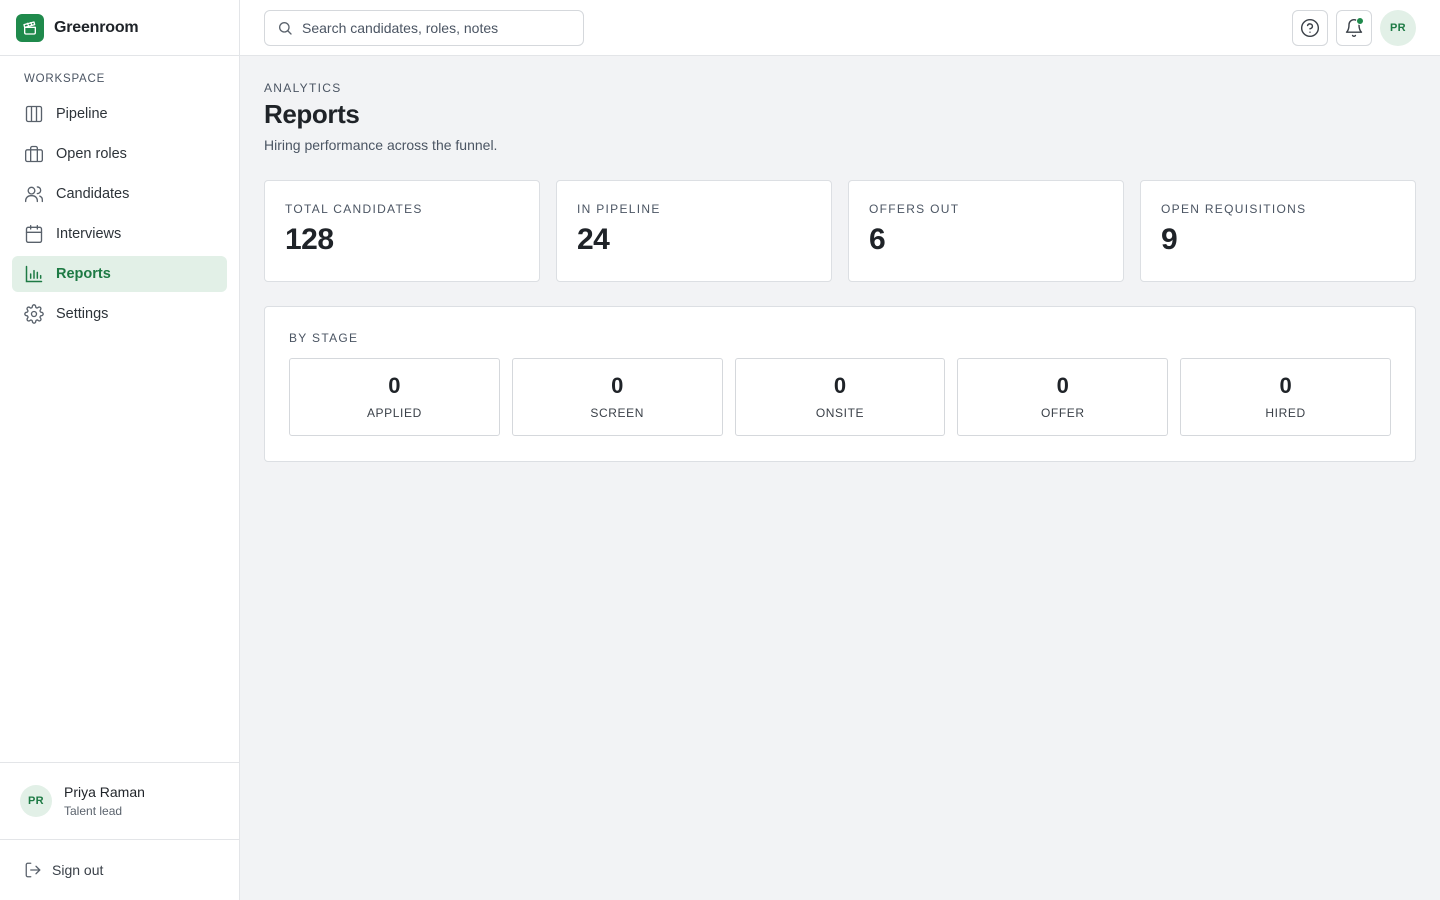  Describe the element at coordinates (119, 314) in the screenshot. I see `sidebar-item-settings: Settings` at that location.